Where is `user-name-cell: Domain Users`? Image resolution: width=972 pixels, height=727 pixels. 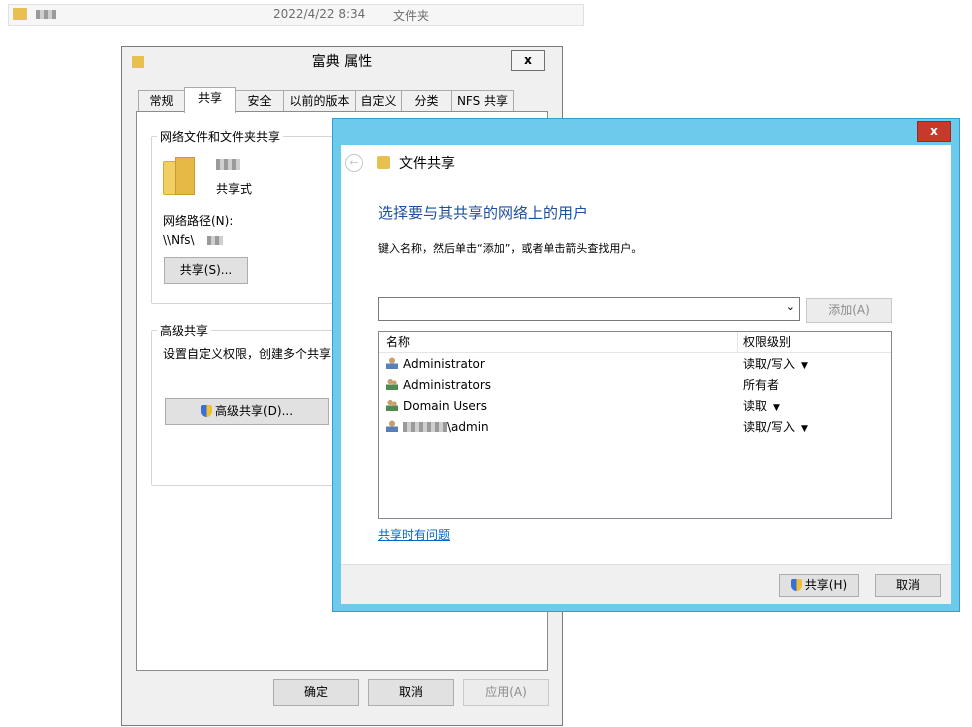
user-name-cell: Domain Users is located at coordinates (436, 406).